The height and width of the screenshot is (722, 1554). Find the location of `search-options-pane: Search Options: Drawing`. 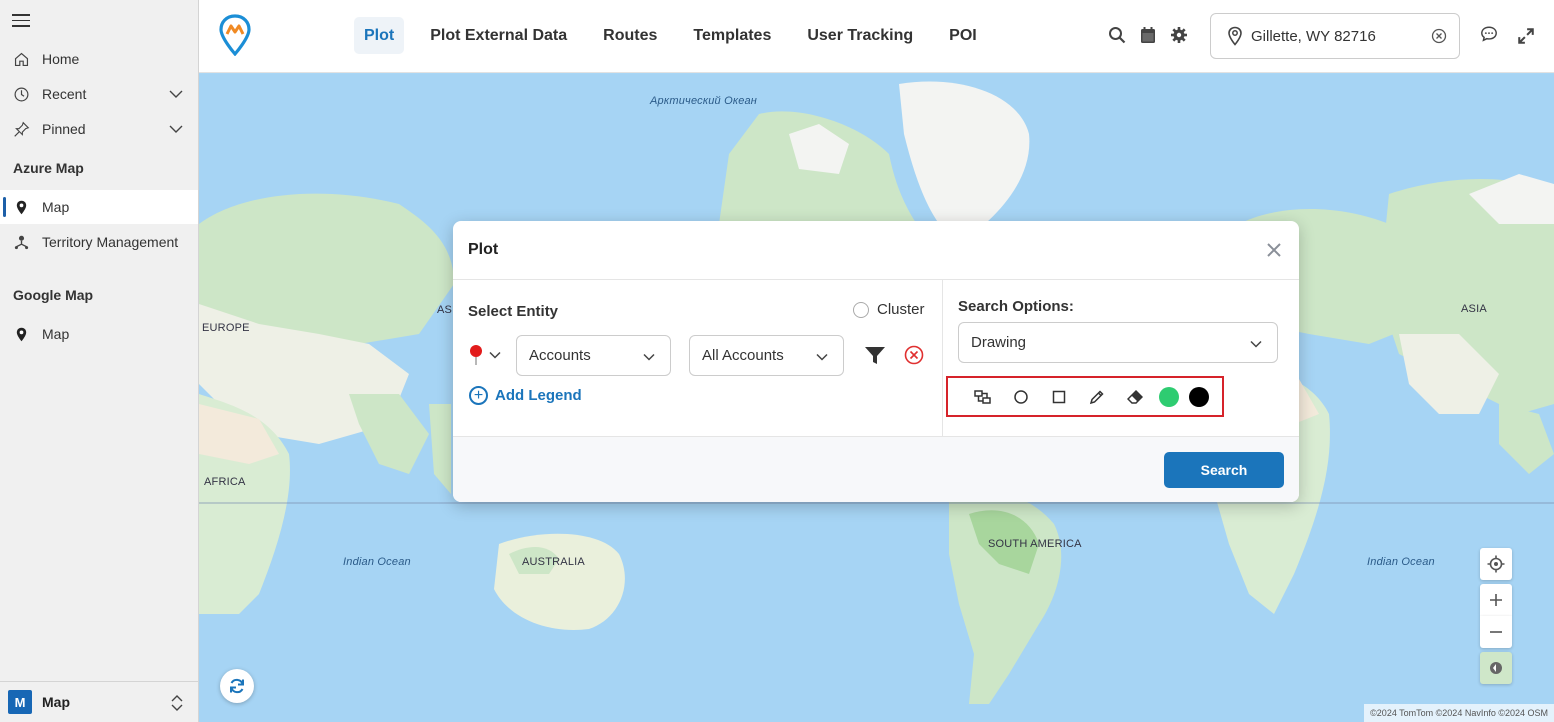

search-options-pane: Search Options: Drawing is located at coordinates (1121, 358).